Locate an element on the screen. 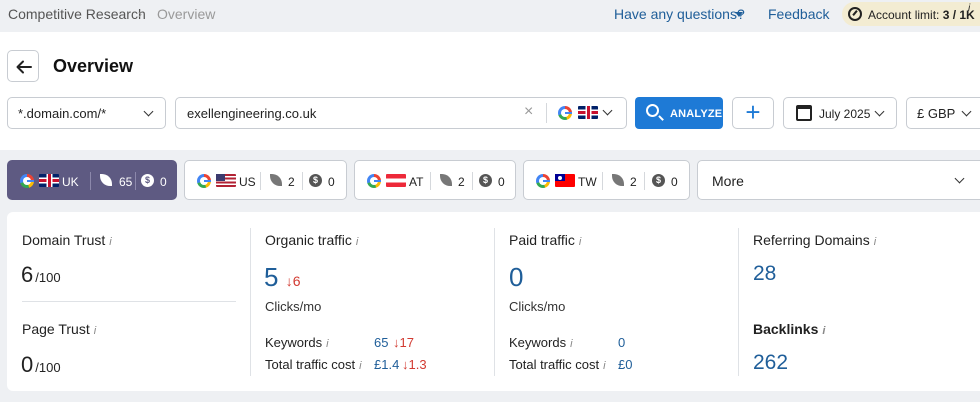 The width and height of the screenshot is (980, 402). breadcrumb-current: Overview is located at coordinates (186, 14).